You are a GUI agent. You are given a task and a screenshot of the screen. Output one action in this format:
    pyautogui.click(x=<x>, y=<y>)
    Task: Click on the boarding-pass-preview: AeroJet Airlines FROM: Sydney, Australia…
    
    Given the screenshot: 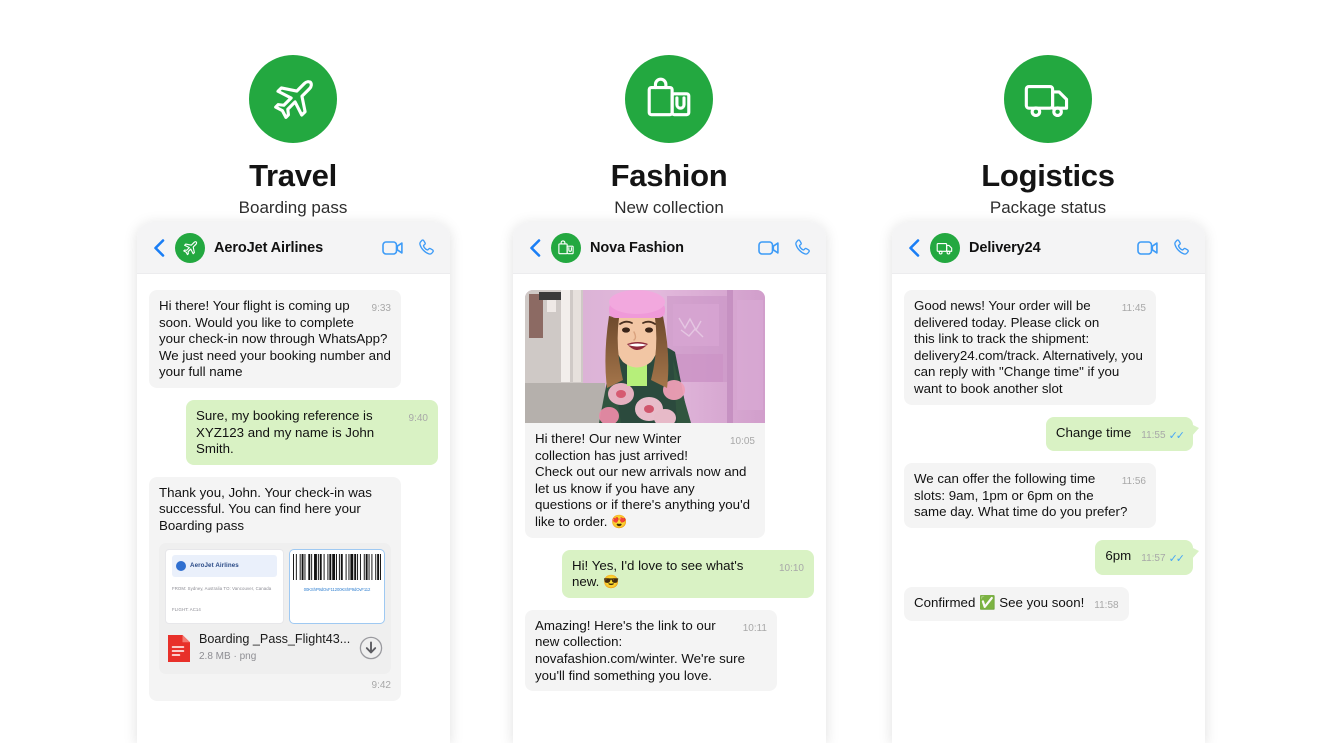 What is the action you would take?
    pyautogui.click(x=275, y=586)
    